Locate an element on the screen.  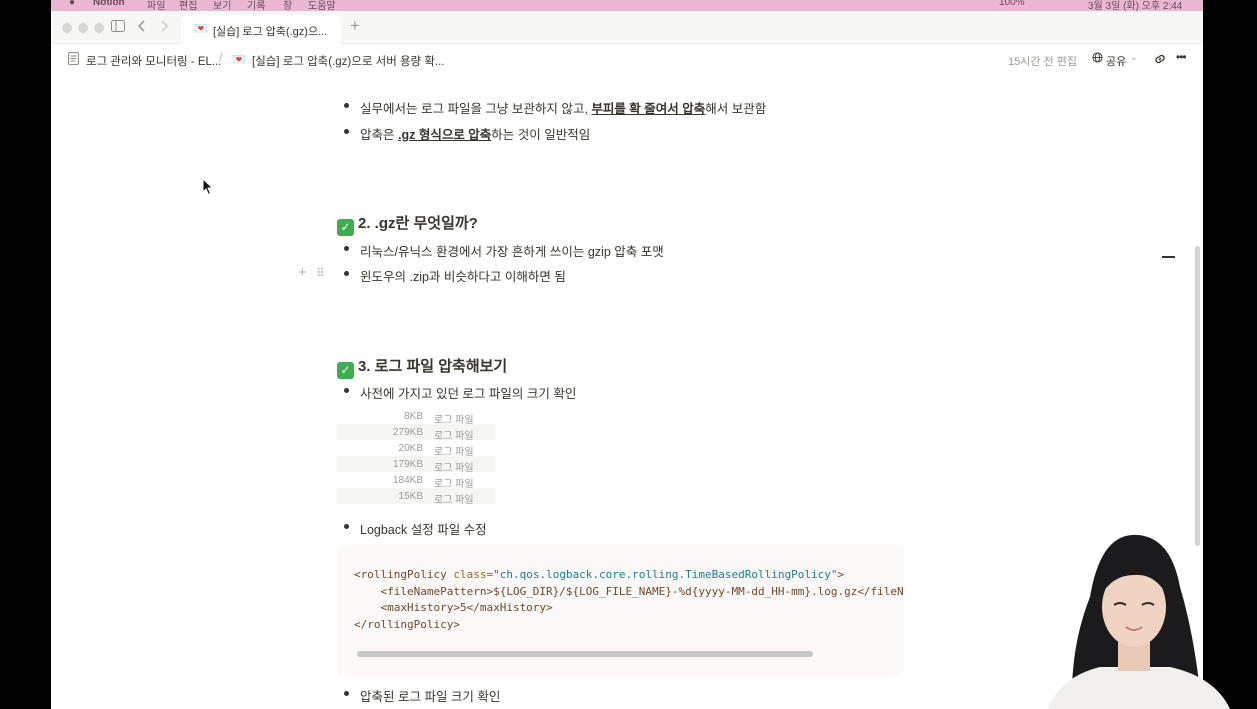
list-item-text: 사전에 가지고 있던 로그 파일의 크기 확인 is located at coordinates (468, 394).